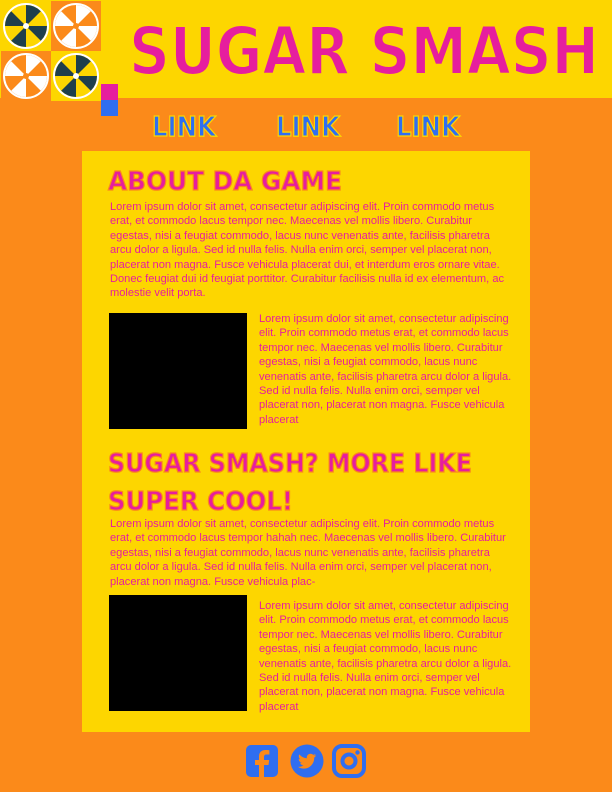  I want to click on facebook-link, so click(262, 761).